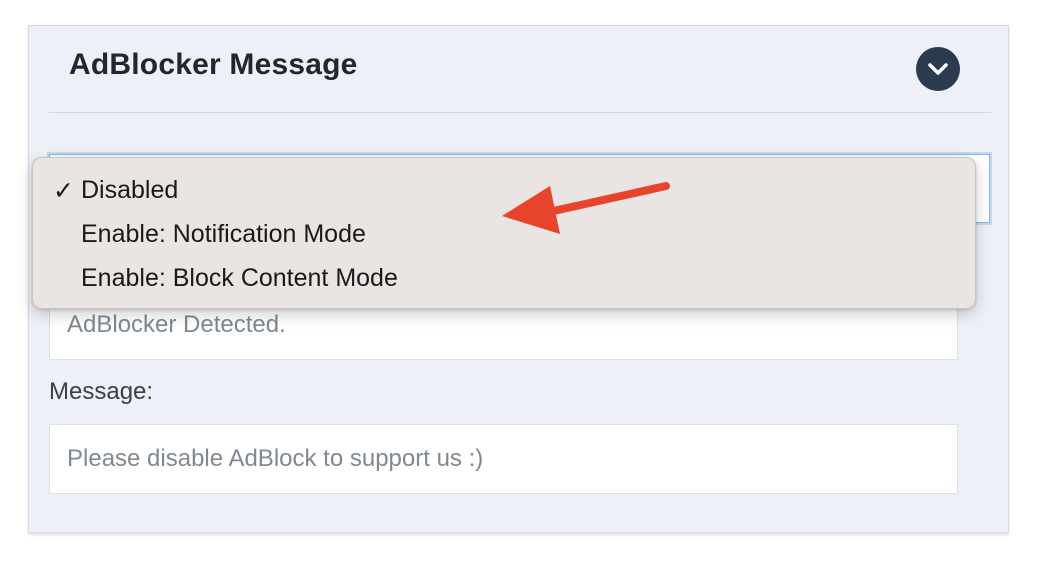  Describe the element at coordinates (213, 64) in the screenshot. I see `panel-title: AdBlocker Message` at that location.